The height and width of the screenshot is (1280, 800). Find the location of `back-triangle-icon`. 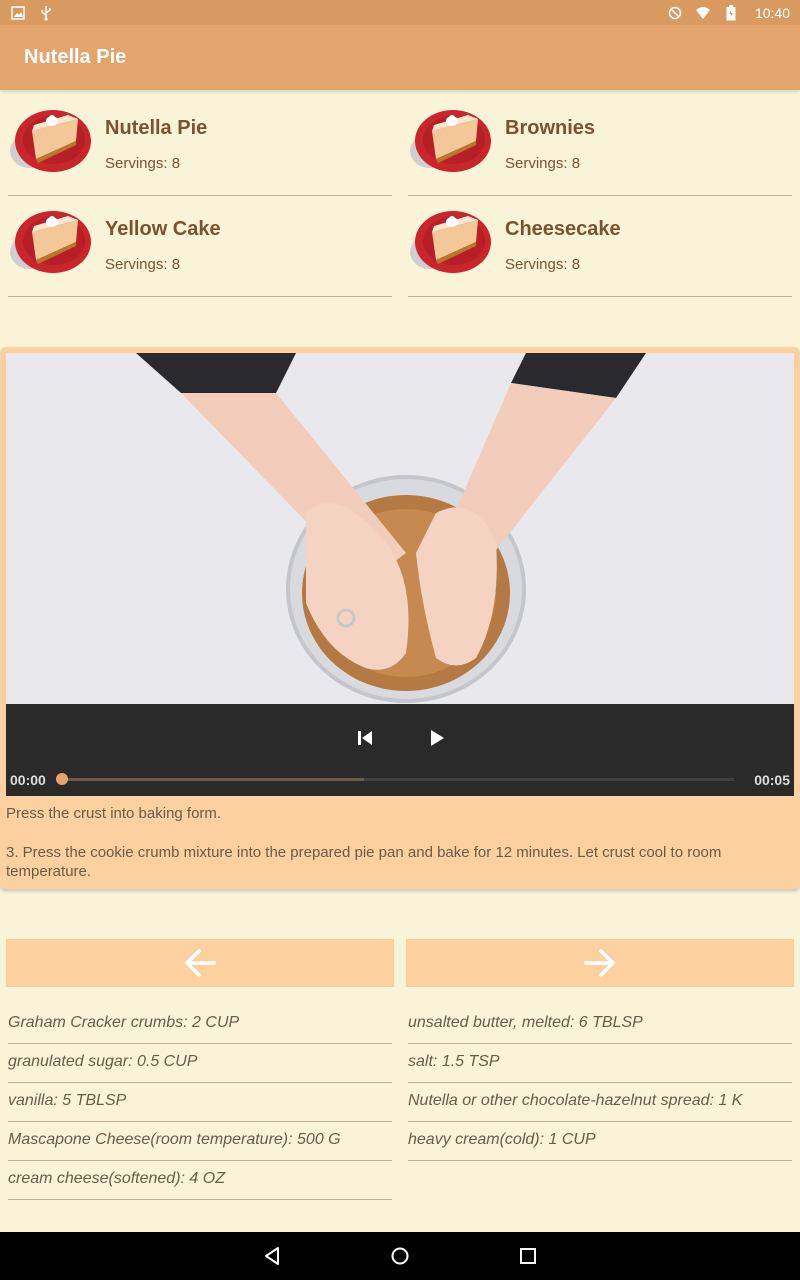

back-triangle-icon is located at coordinates (272, 1256).